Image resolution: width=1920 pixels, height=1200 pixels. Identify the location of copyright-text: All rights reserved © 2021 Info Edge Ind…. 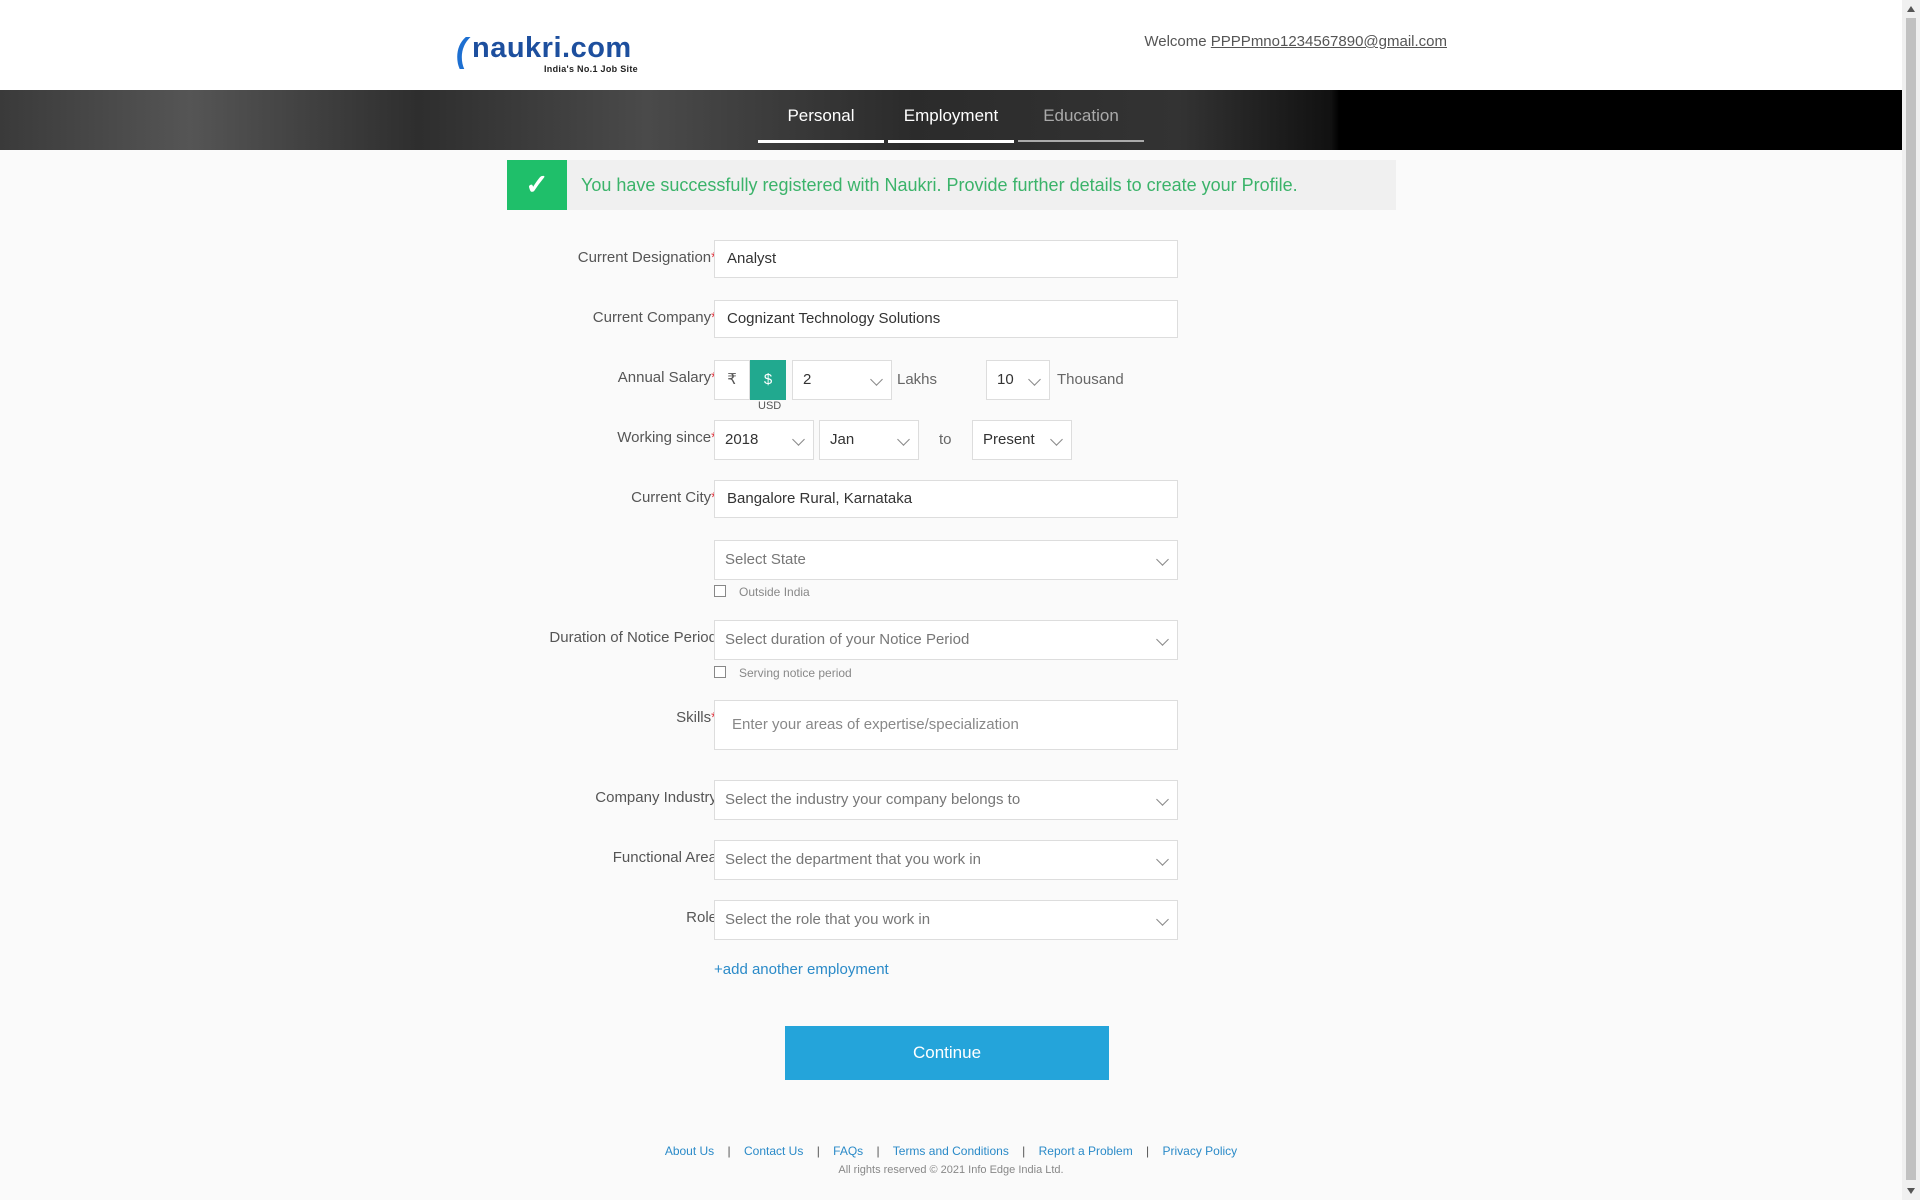
(951, 1170).